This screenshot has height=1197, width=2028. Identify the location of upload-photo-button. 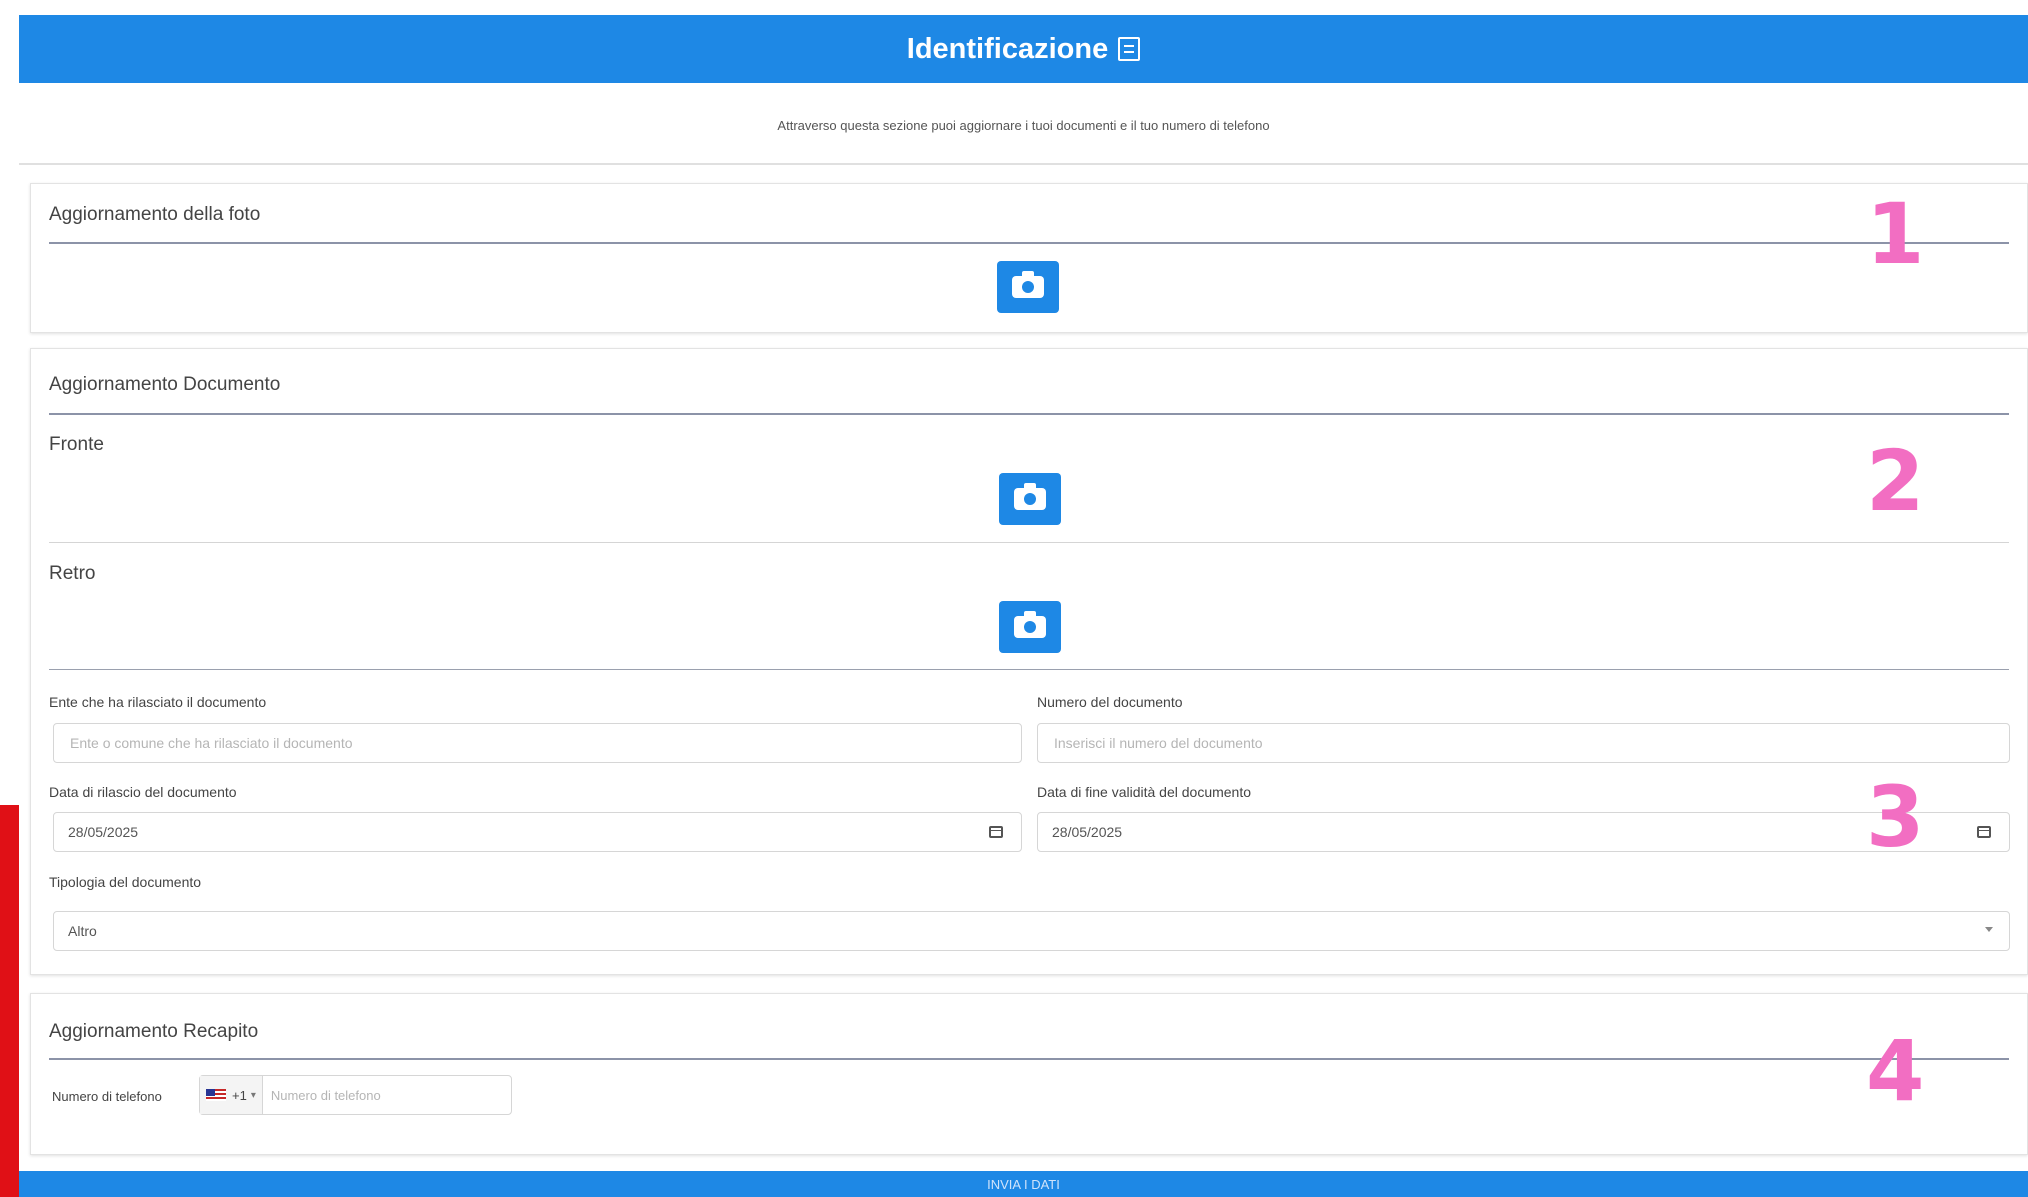
(1028, 287).